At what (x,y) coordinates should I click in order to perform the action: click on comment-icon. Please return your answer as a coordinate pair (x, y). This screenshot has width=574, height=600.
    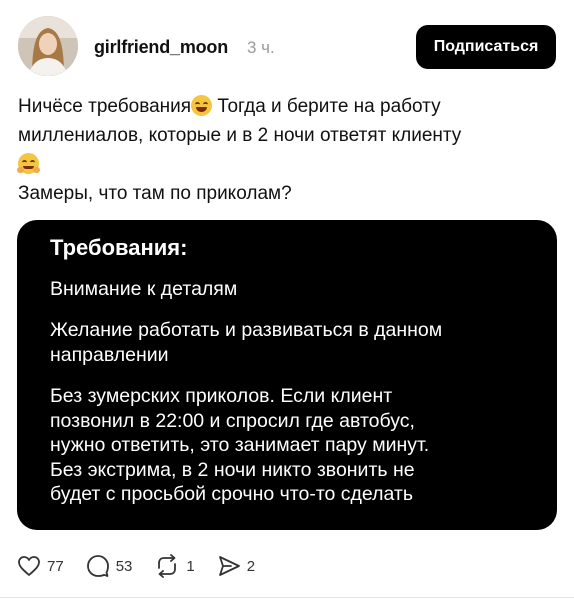
    Looking at the image, I should click on (97, 566).